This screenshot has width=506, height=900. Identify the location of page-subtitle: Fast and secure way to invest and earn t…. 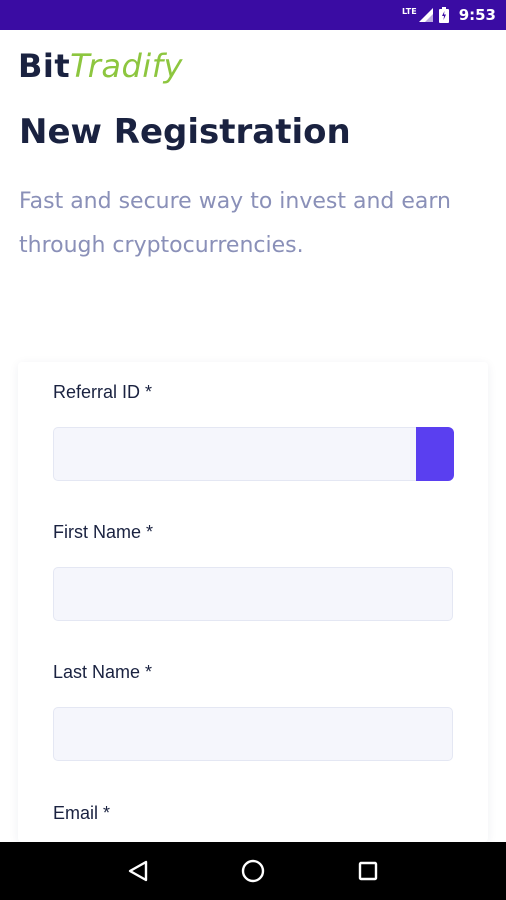
(235, 223).